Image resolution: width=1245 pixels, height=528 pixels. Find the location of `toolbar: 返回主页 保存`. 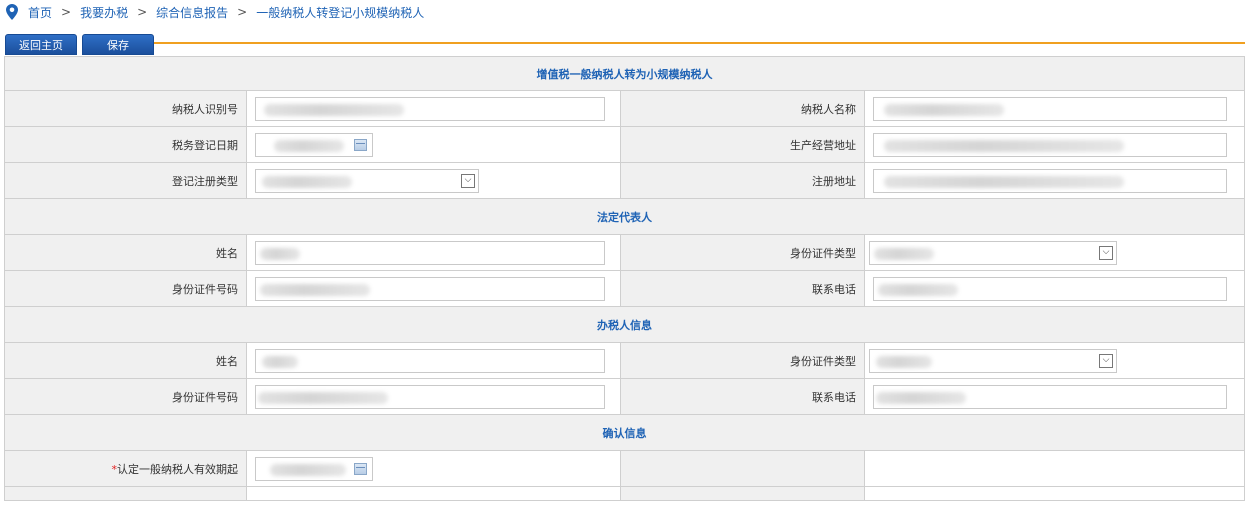

toolbar: 返回主页 保存 is located at coordinates (622, 43).